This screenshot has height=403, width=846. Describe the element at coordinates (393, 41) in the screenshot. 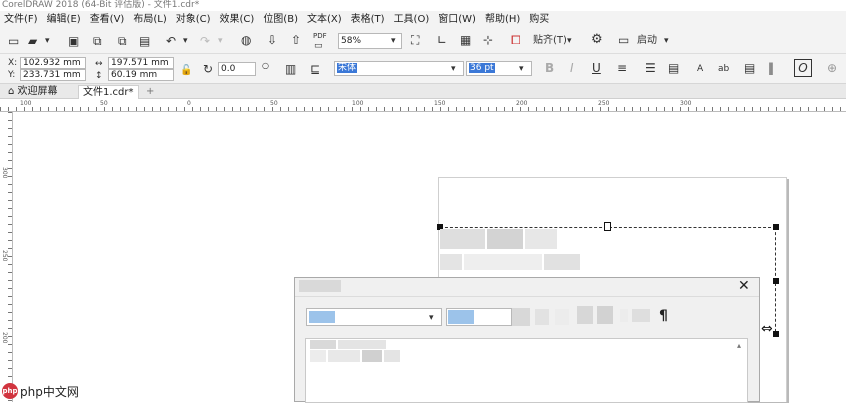

I see `zoom-dropdown-icon: ▾` at that location.